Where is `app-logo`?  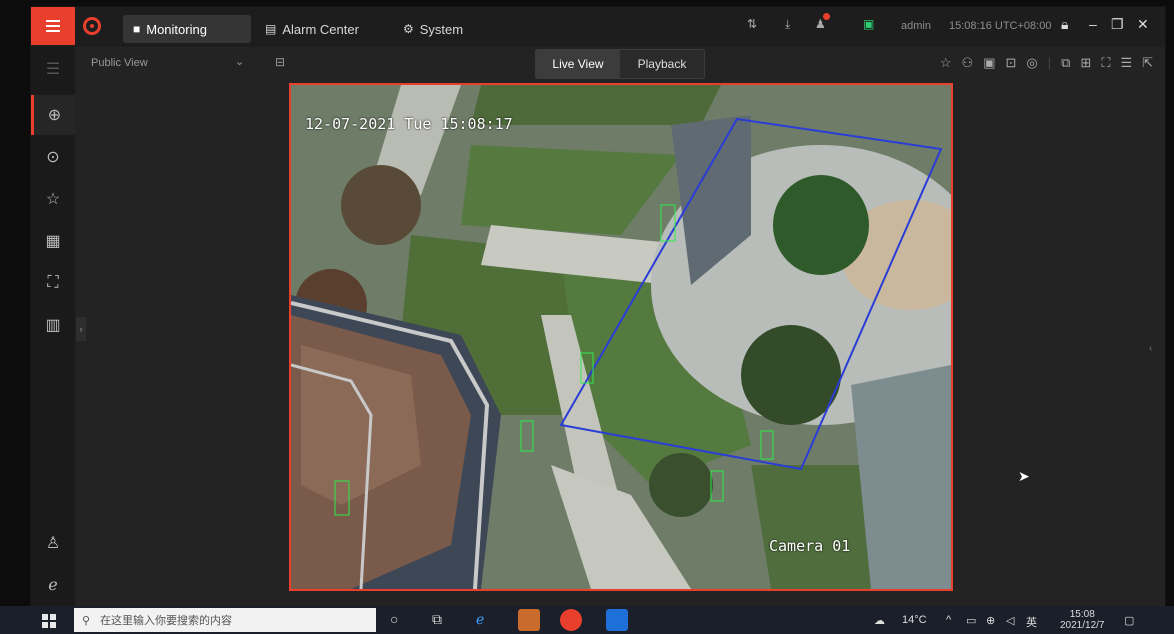
app-logo is located at coordinates (92, 26).